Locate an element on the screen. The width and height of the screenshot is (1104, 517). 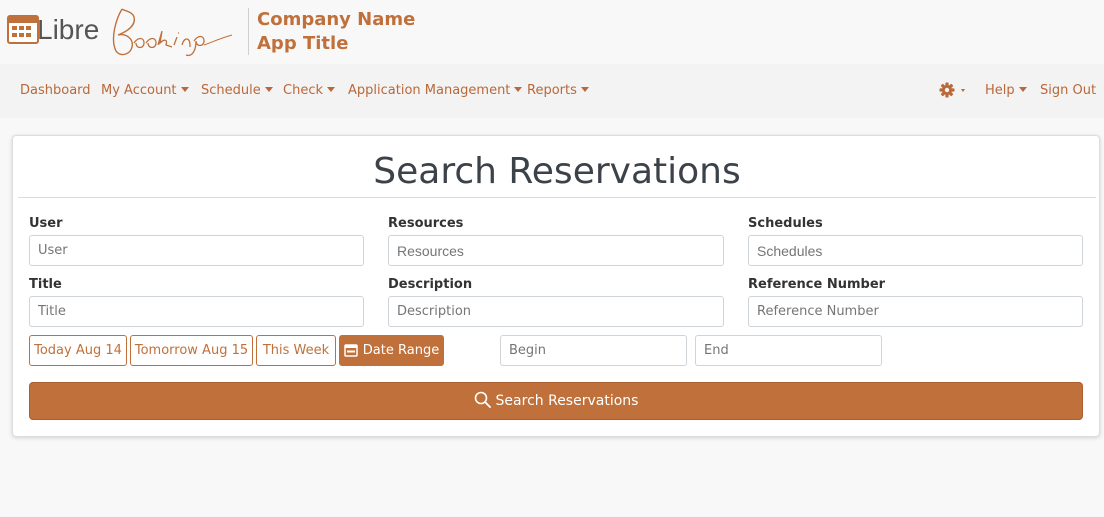
company-name: Company Name is located at coordinates (336, 19).